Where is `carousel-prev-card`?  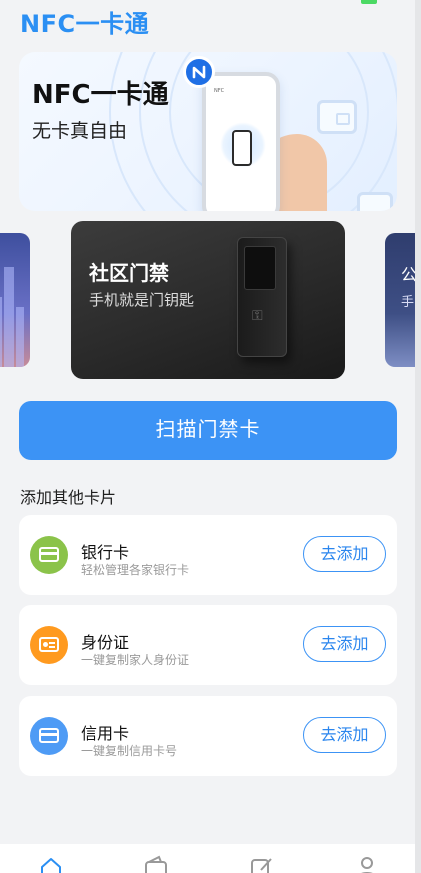 carousel-prev-card is located at coordinates (15, 300).